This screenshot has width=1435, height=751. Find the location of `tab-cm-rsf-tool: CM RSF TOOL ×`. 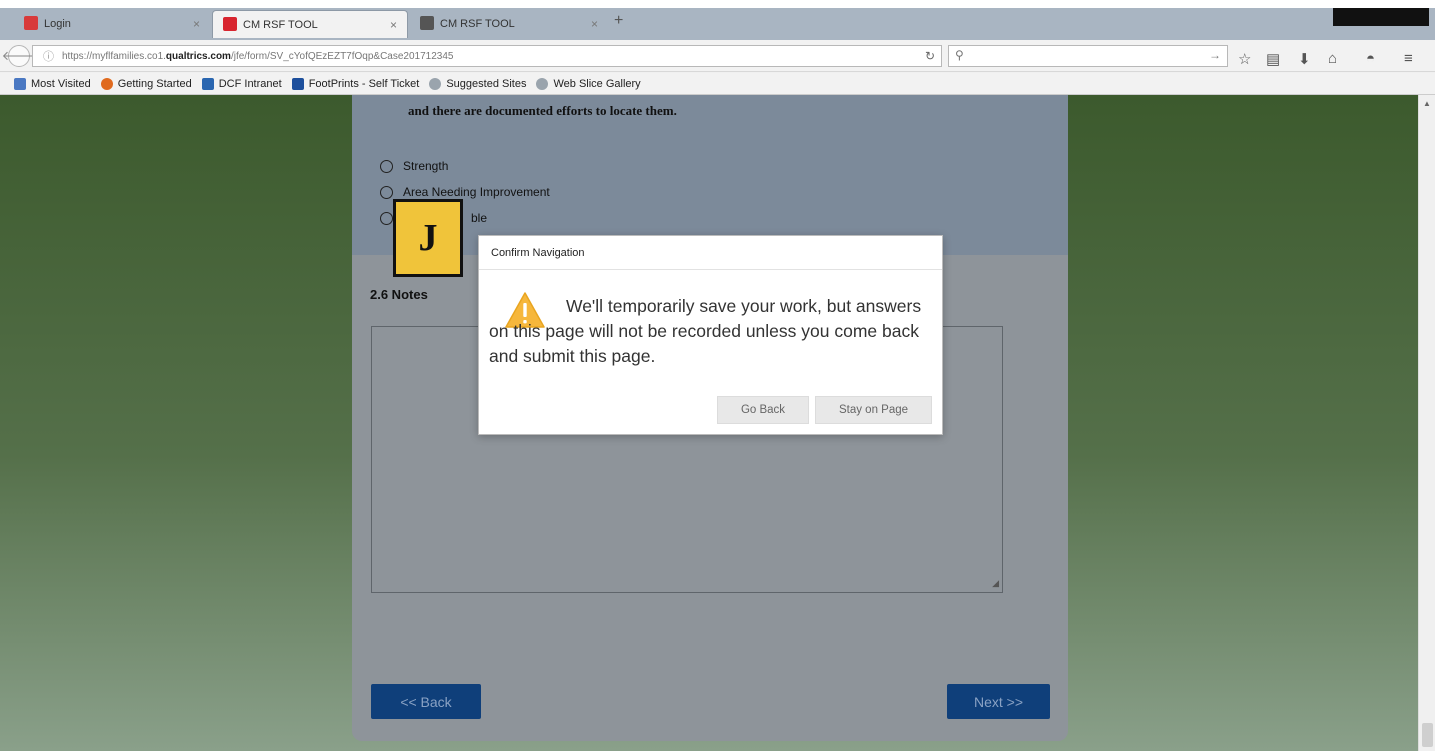

tab-cm-rsf-tool: CM RSF TOOL × is located at coordinates (509, 24).